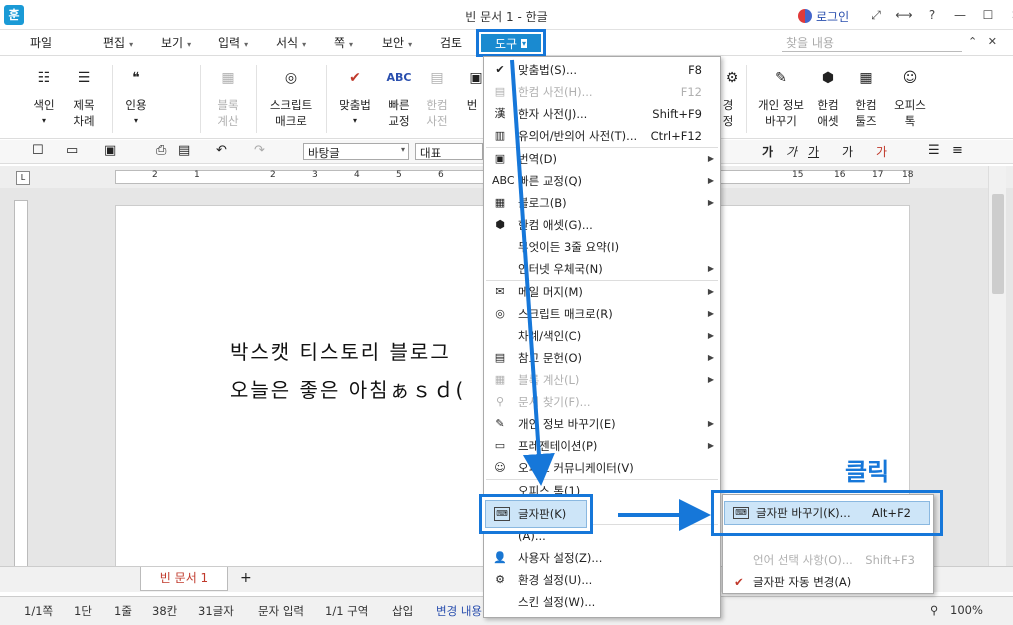  What do you see at coordinates (459, 611) in the screenshot?
I see `status-track-changes: 변경 내용` at bounding box center [459, 611].